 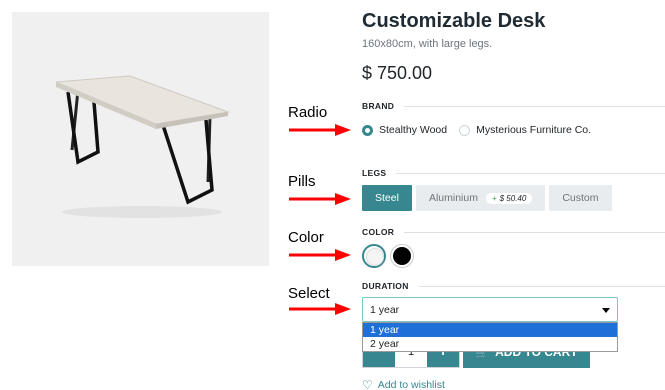 I want to click on price-extra-value: $ 50.40, so click(x=513, y=198).